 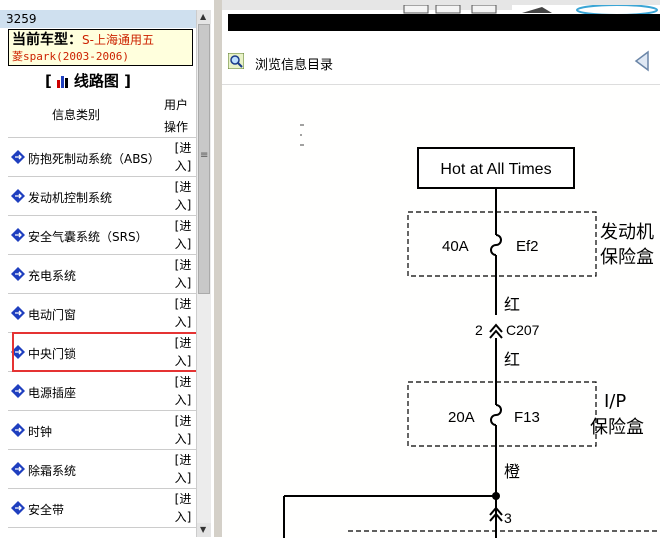 I want to click on fuse1-box-name-line2: 保险盒, so click(x=627, y=257).